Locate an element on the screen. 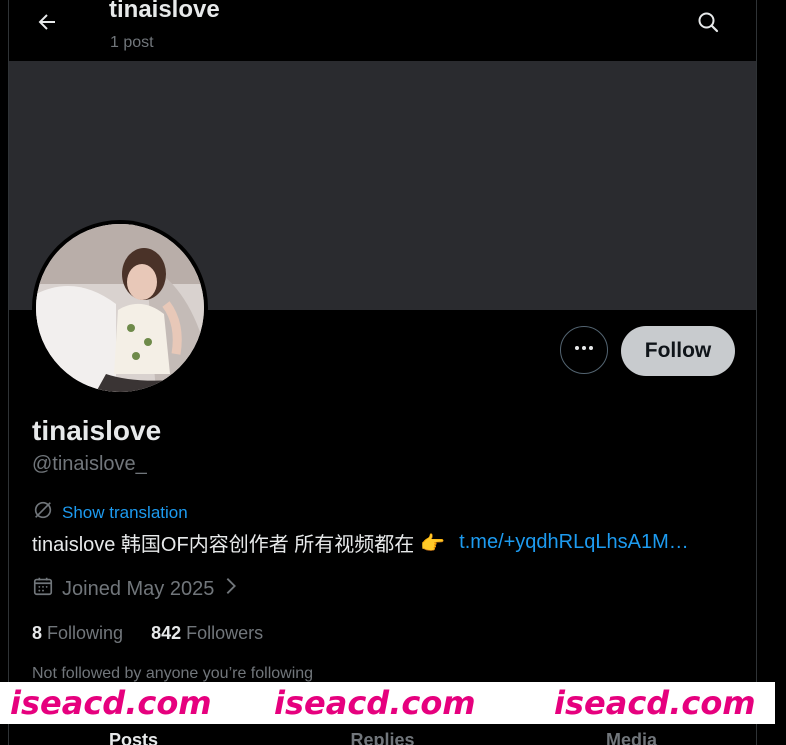 This screenshot has width=786, height=745. not-followed-notice: Not followed by anyone you’re following is located at coordinates (173, 673).